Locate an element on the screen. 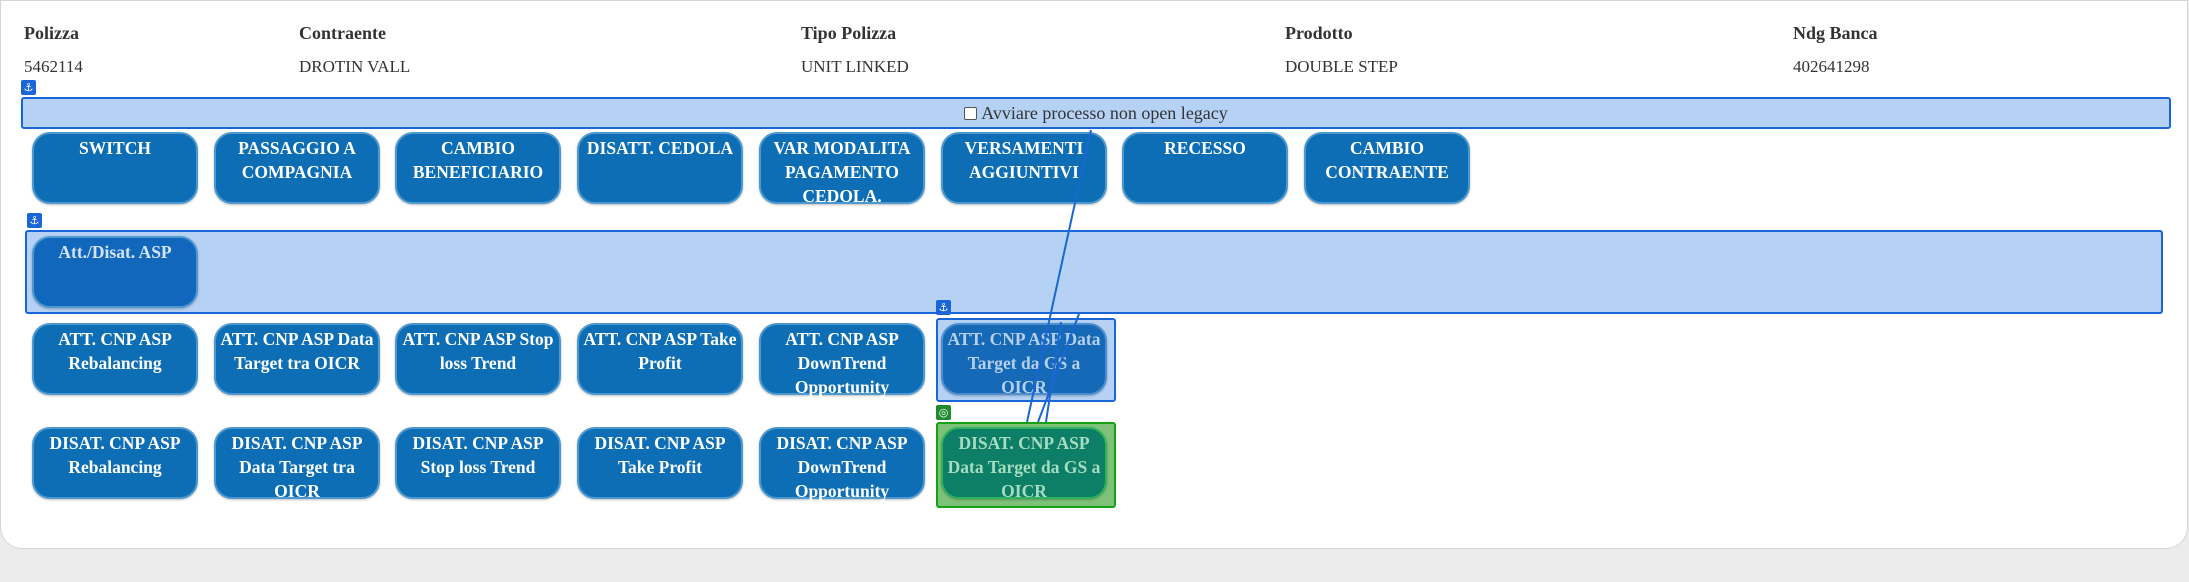  legacy-checkbox is located at coordinates (971, 113).